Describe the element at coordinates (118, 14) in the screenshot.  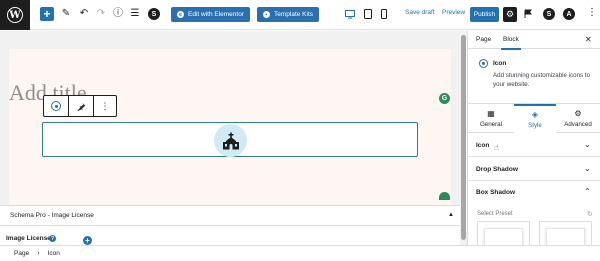
I see `info-icon: ⓘ` at that location.